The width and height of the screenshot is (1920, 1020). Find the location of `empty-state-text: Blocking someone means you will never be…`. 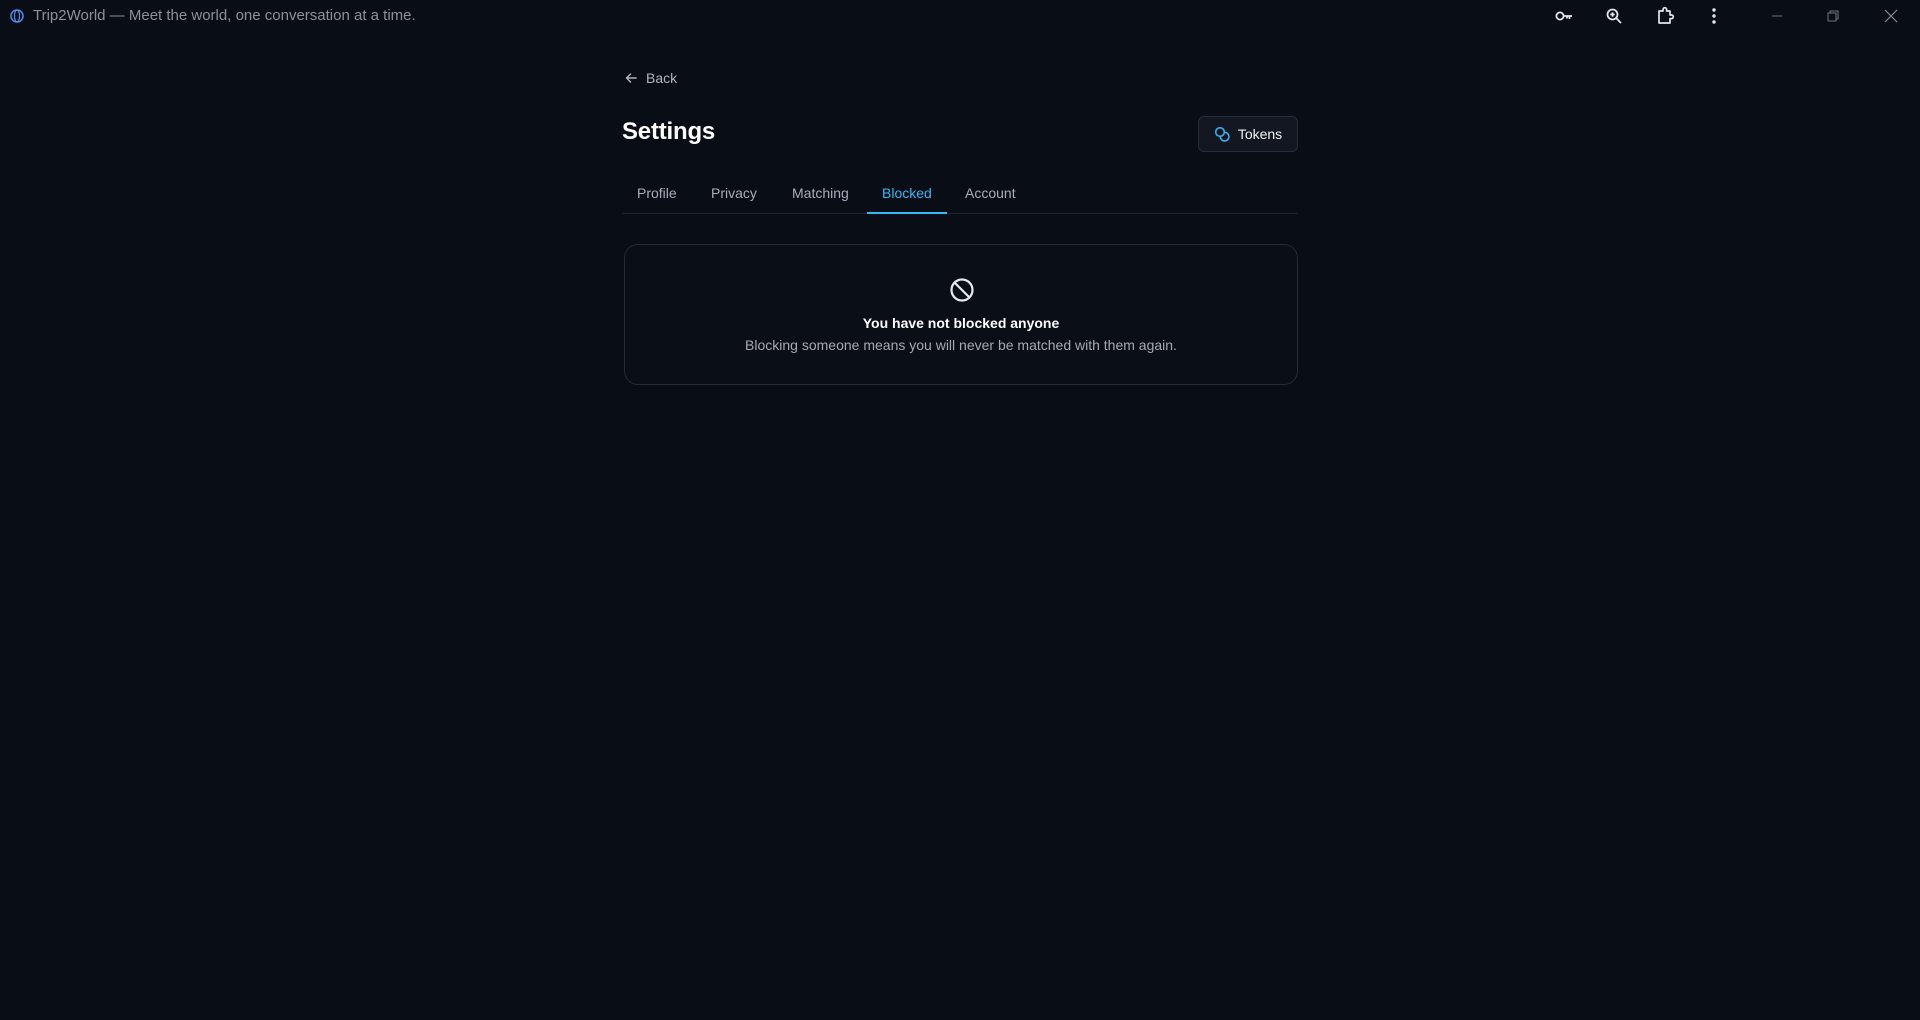

empty-state-text: Blocking someone means you will never be… is located at coordinates (961, 345).